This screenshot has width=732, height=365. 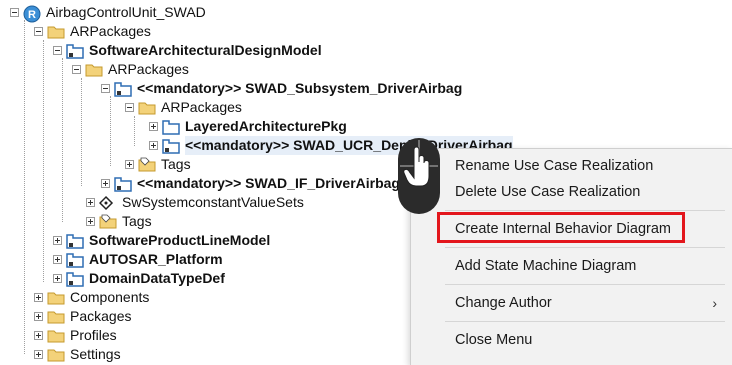 What do you see at coordinates (714, 303) in the screenshot?
I see `chevron-right-icon: ›` at bounding box center [714, 303].